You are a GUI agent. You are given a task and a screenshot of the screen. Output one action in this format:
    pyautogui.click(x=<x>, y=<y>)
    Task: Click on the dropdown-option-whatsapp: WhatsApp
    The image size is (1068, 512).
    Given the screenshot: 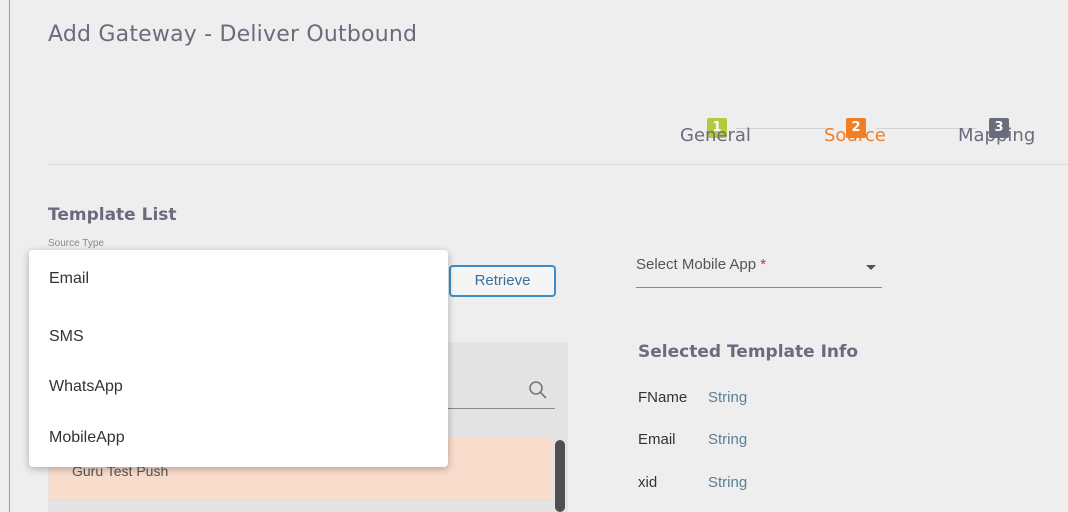 What is the action you would take?
    pyautogui.click(x=86, y=387)
    